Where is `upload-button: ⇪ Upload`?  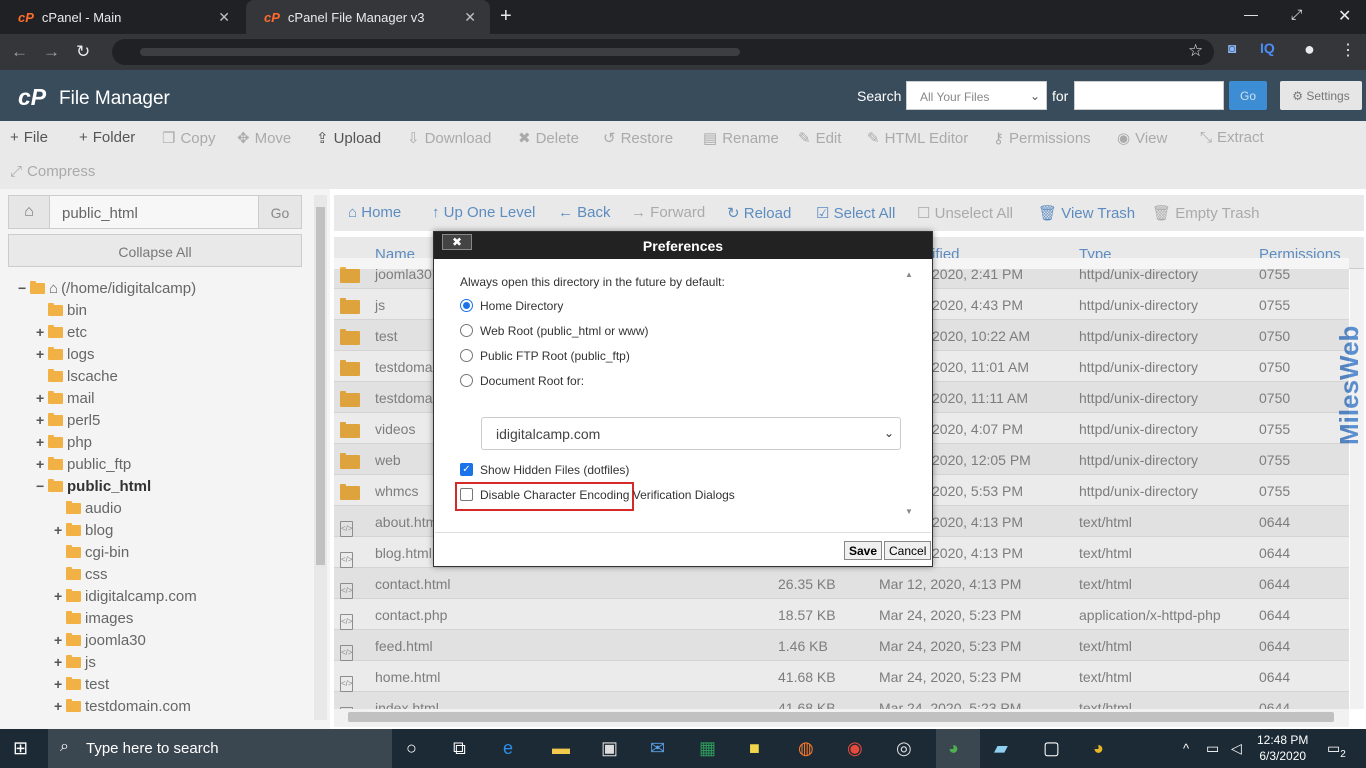 upload-button: ⇪ Upload is located at coordinates (348, 138).